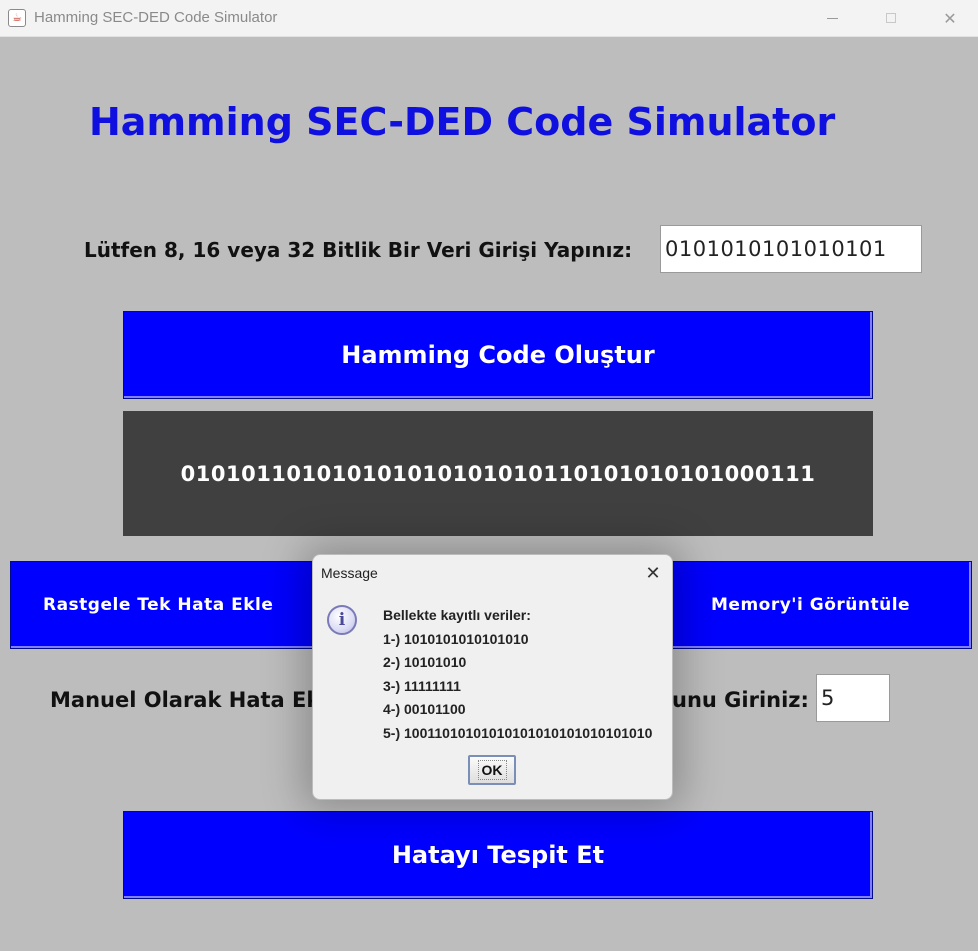 The image size is (978, 951). I want to click on dialog-titlebar: Message ✕, so click(492, 573).